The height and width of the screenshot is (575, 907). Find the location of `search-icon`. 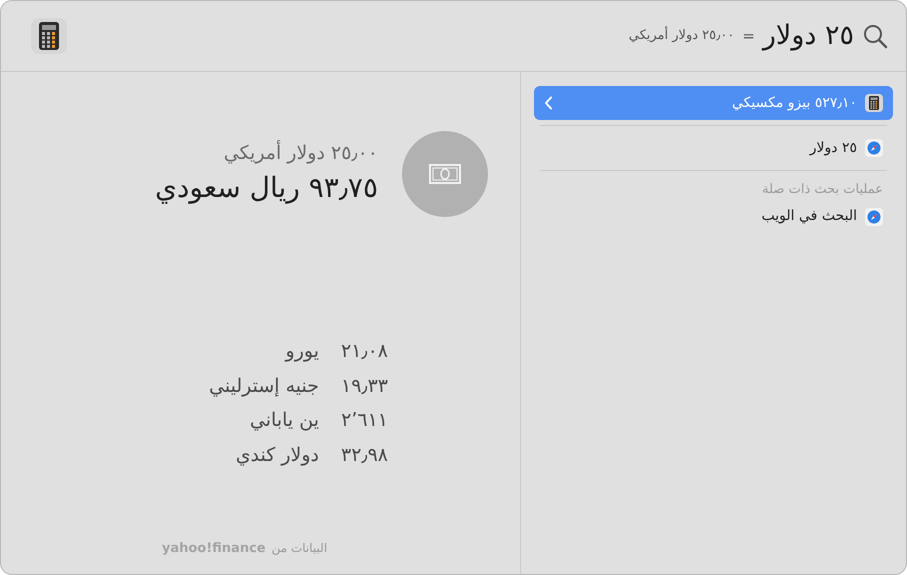

search-icon is located at coordinates (875, 36).